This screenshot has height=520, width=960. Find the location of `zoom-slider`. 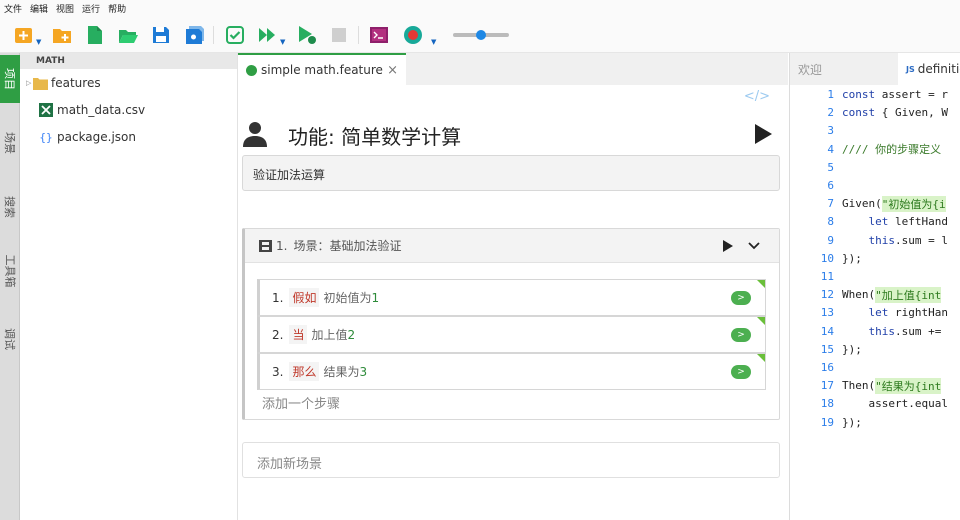

zoom-slider is located at coordinates (481, 35).